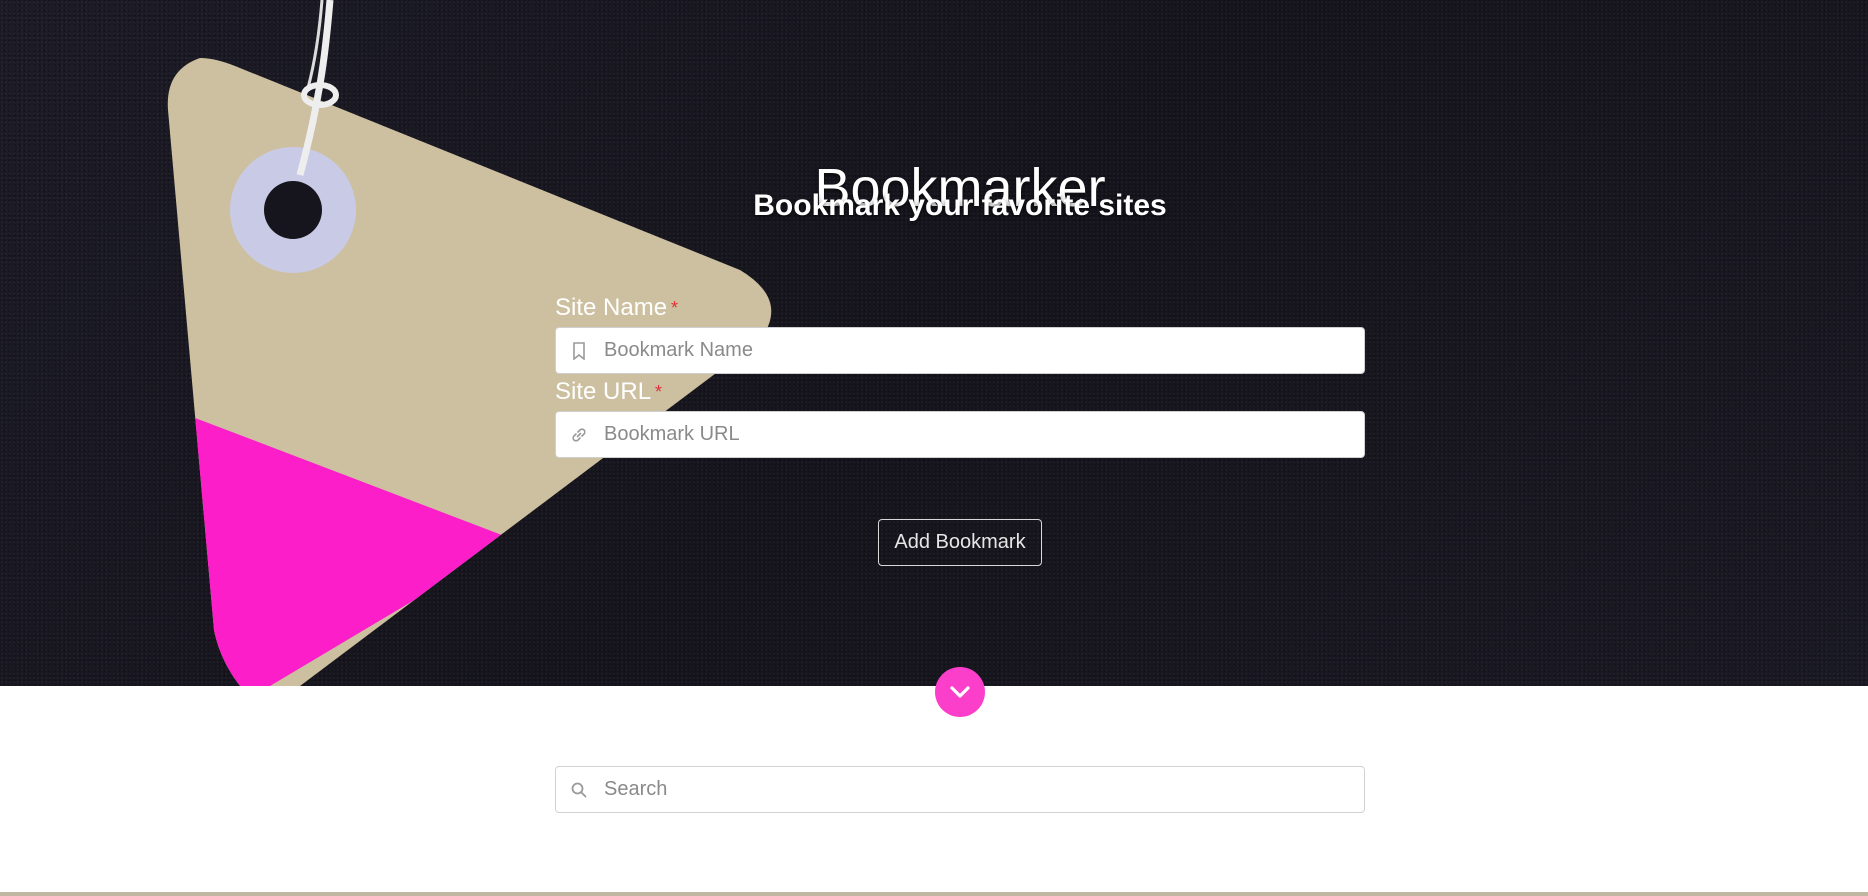 The image size is (1868, 896). I want to click on site-url-field, so click(960, 434).